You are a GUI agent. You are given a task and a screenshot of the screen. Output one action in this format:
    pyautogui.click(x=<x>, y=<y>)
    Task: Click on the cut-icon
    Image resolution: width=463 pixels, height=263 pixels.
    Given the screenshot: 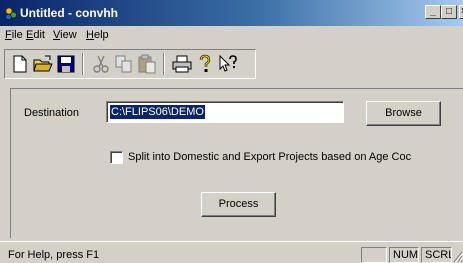 What is the action you would take?
    pyautogui.click(x=101, y=64)
    